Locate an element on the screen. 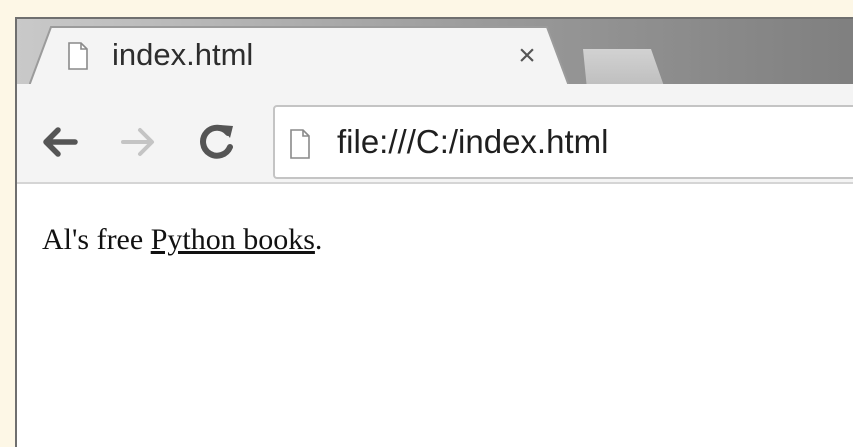 Image resolution: width=853 pixels, height=447 pixels. tab-index-html is located at coordinates (299, 56).